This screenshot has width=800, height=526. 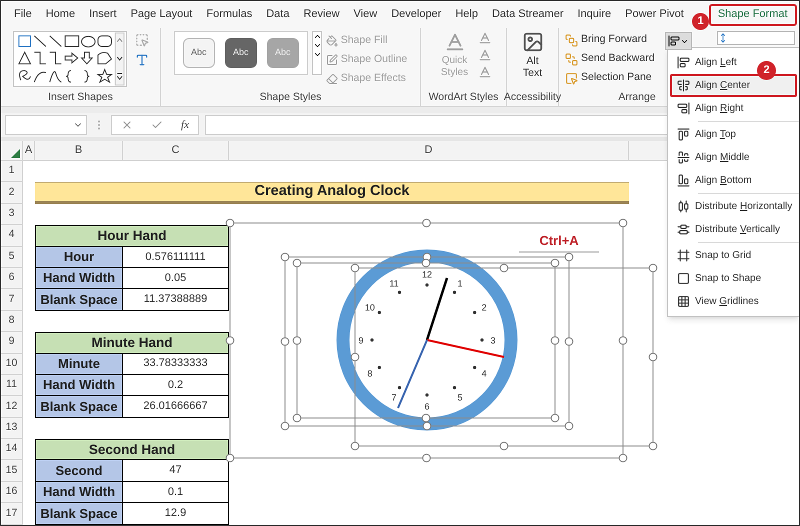 What do you see at coordinates (127, 125) in the screenshot?
I see `cancel-icon` at bounding box center [127, 125].